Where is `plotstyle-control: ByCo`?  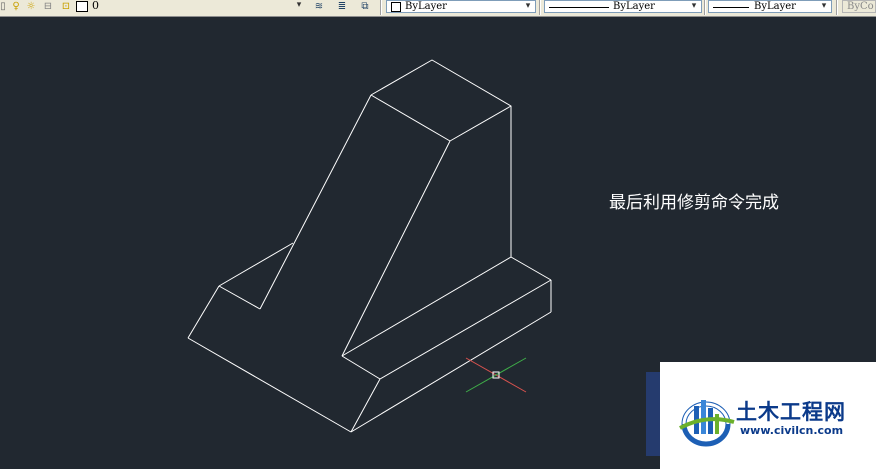 plotstyle-control: ByCo is located at coordinates (859, 6).